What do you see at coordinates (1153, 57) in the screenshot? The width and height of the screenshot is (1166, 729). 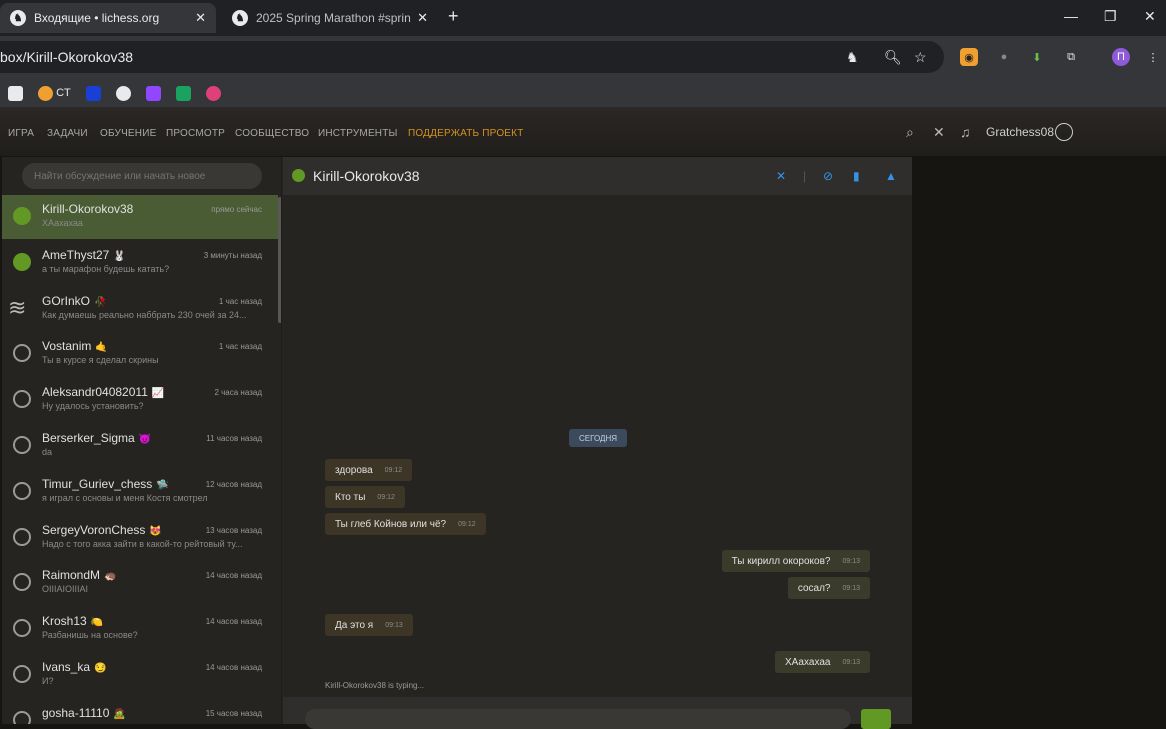 I see `menu-kebab-icon: ⋮` at bounding box center [1153, 57].